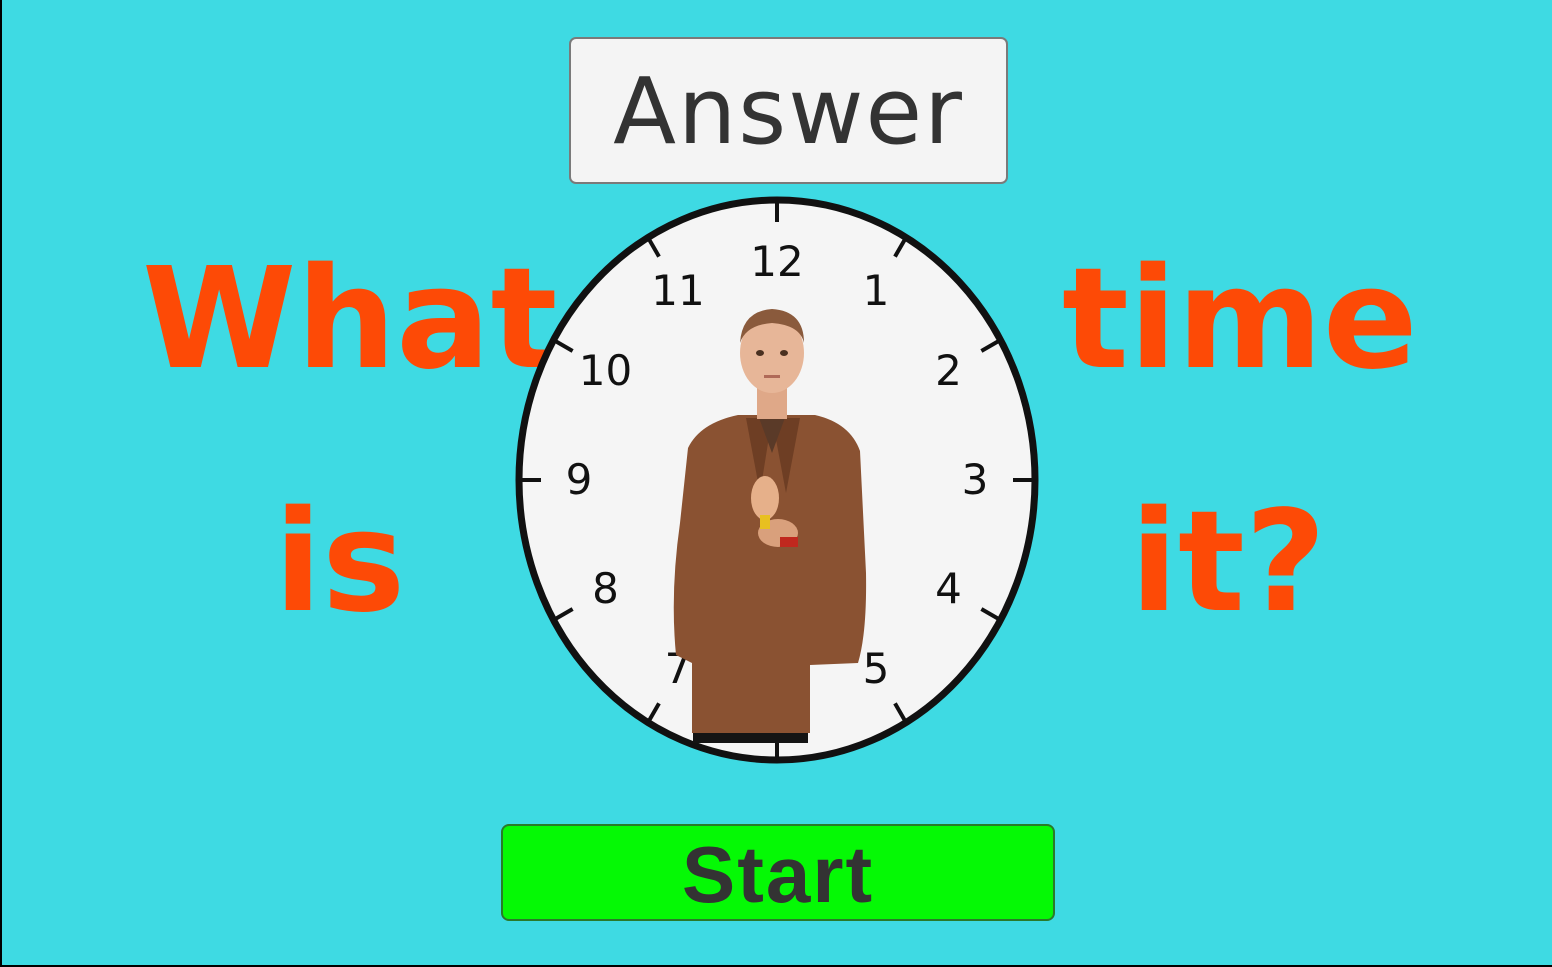  Describe the element at coordinates (778, 872) in the screenshot. I see `start-button: Start` at that location.